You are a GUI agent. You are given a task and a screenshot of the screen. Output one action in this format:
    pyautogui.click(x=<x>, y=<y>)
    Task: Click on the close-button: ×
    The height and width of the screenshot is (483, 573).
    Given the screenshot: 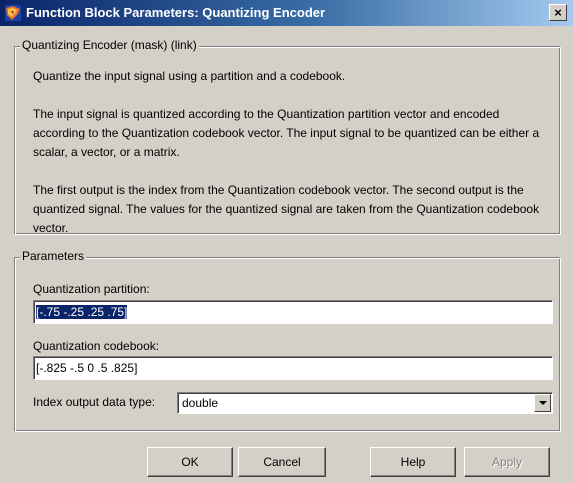 What is the action you would take?
    pyautogui.click(x=558, y=12)
    